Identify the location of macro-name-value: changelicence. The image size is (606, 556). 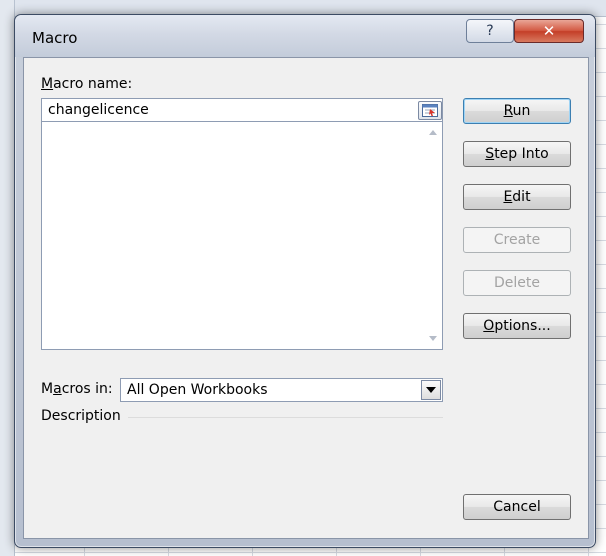
(98, 110).